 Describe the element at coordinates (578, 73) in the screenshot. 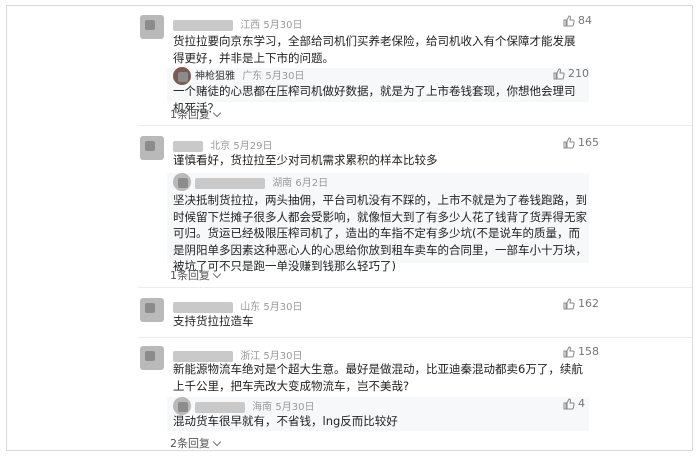

I see `like-count: 210` at that location.